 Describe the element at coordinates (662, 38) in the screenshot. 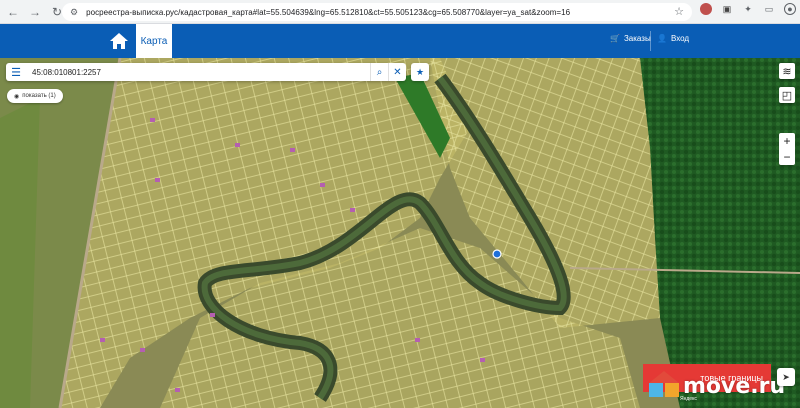

I see `user-icon: 👤` at that location.